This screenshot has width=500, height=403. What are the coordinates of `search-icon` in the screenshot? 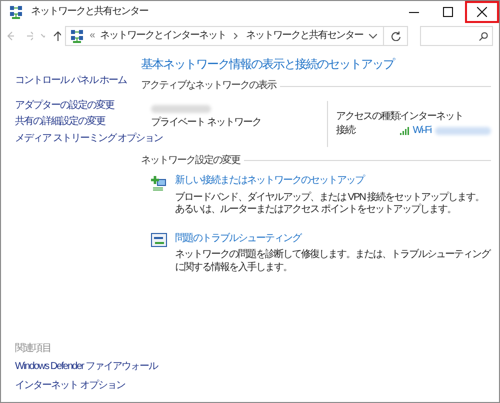 It's located at (483, 36).